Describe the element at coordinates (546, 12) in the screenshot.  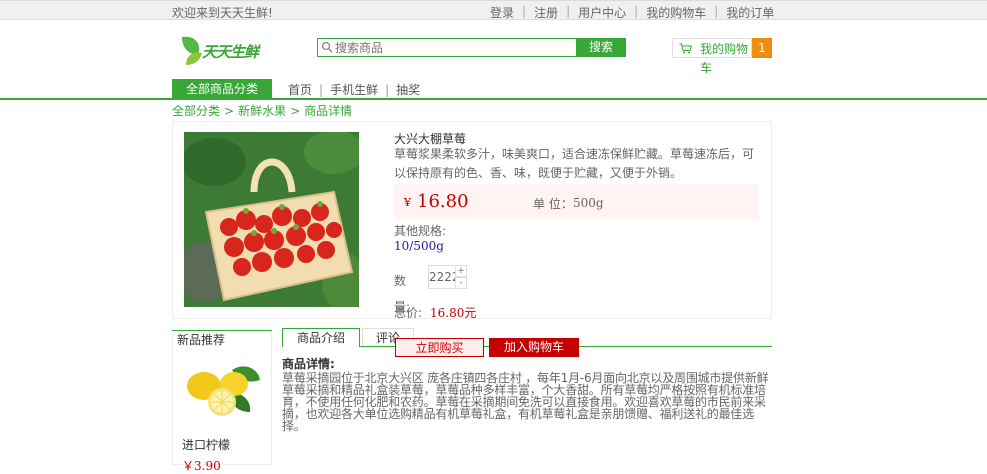
I see `register-link: 注册` at that location.